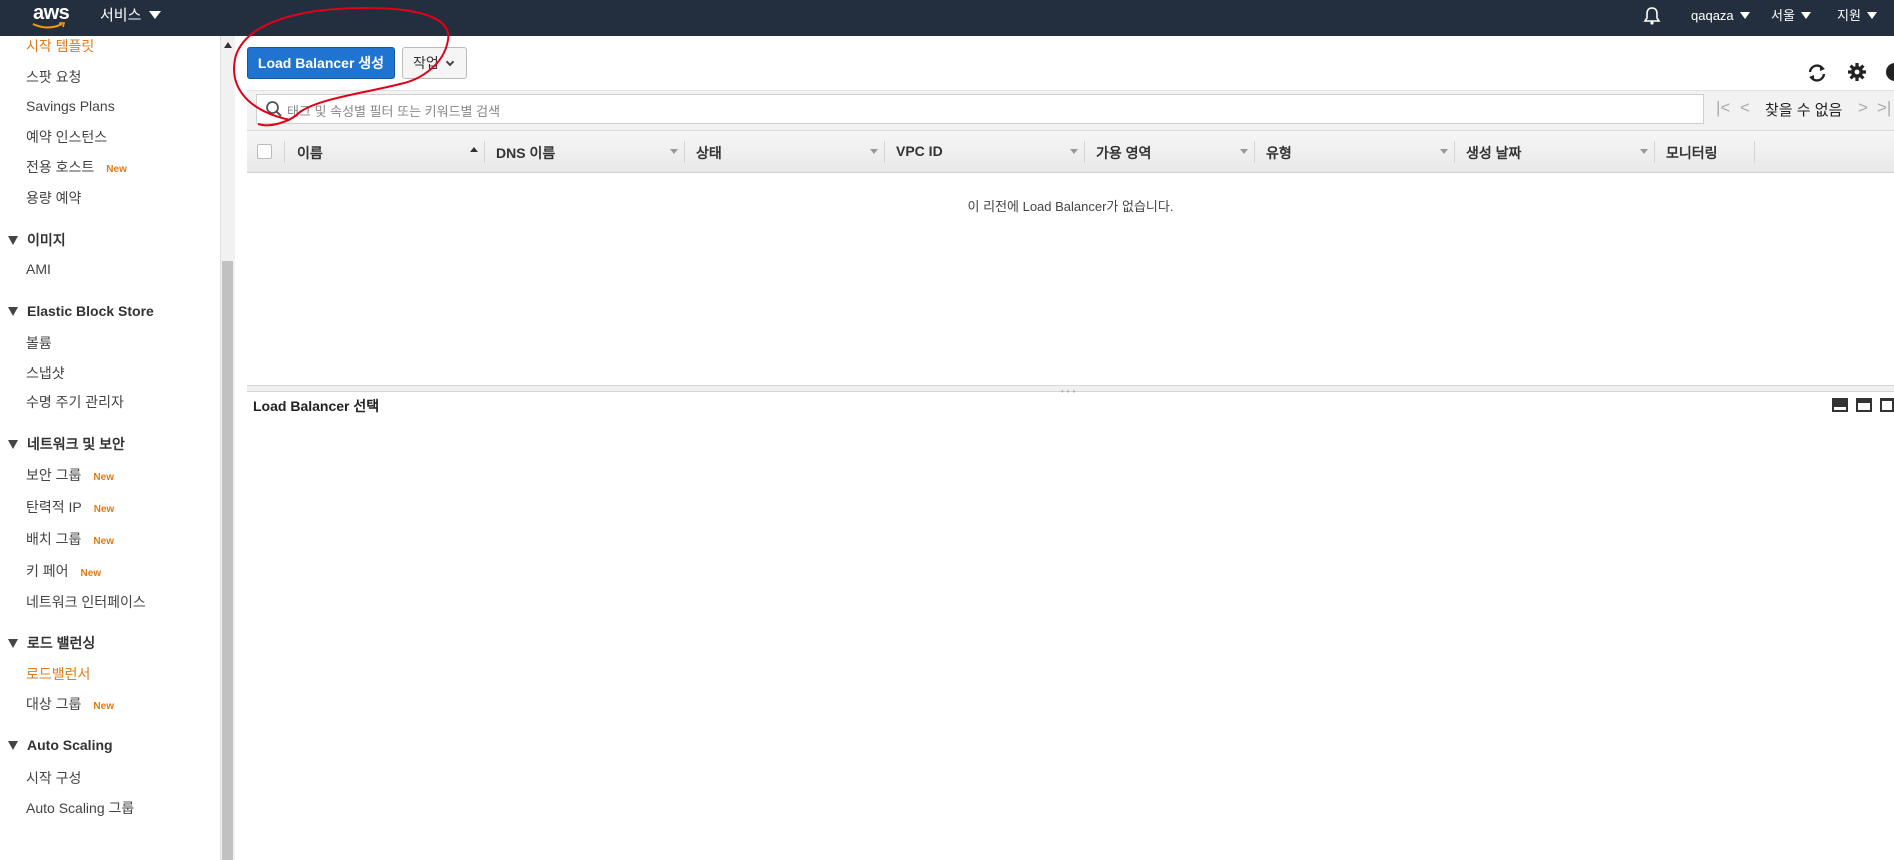 The height and width of the screenshot is (860, 1894). Describe the element at coordinates (58, 674) in the screenshot. I see `sidebar-item-load-balancers: 로드밸런서` at that location.